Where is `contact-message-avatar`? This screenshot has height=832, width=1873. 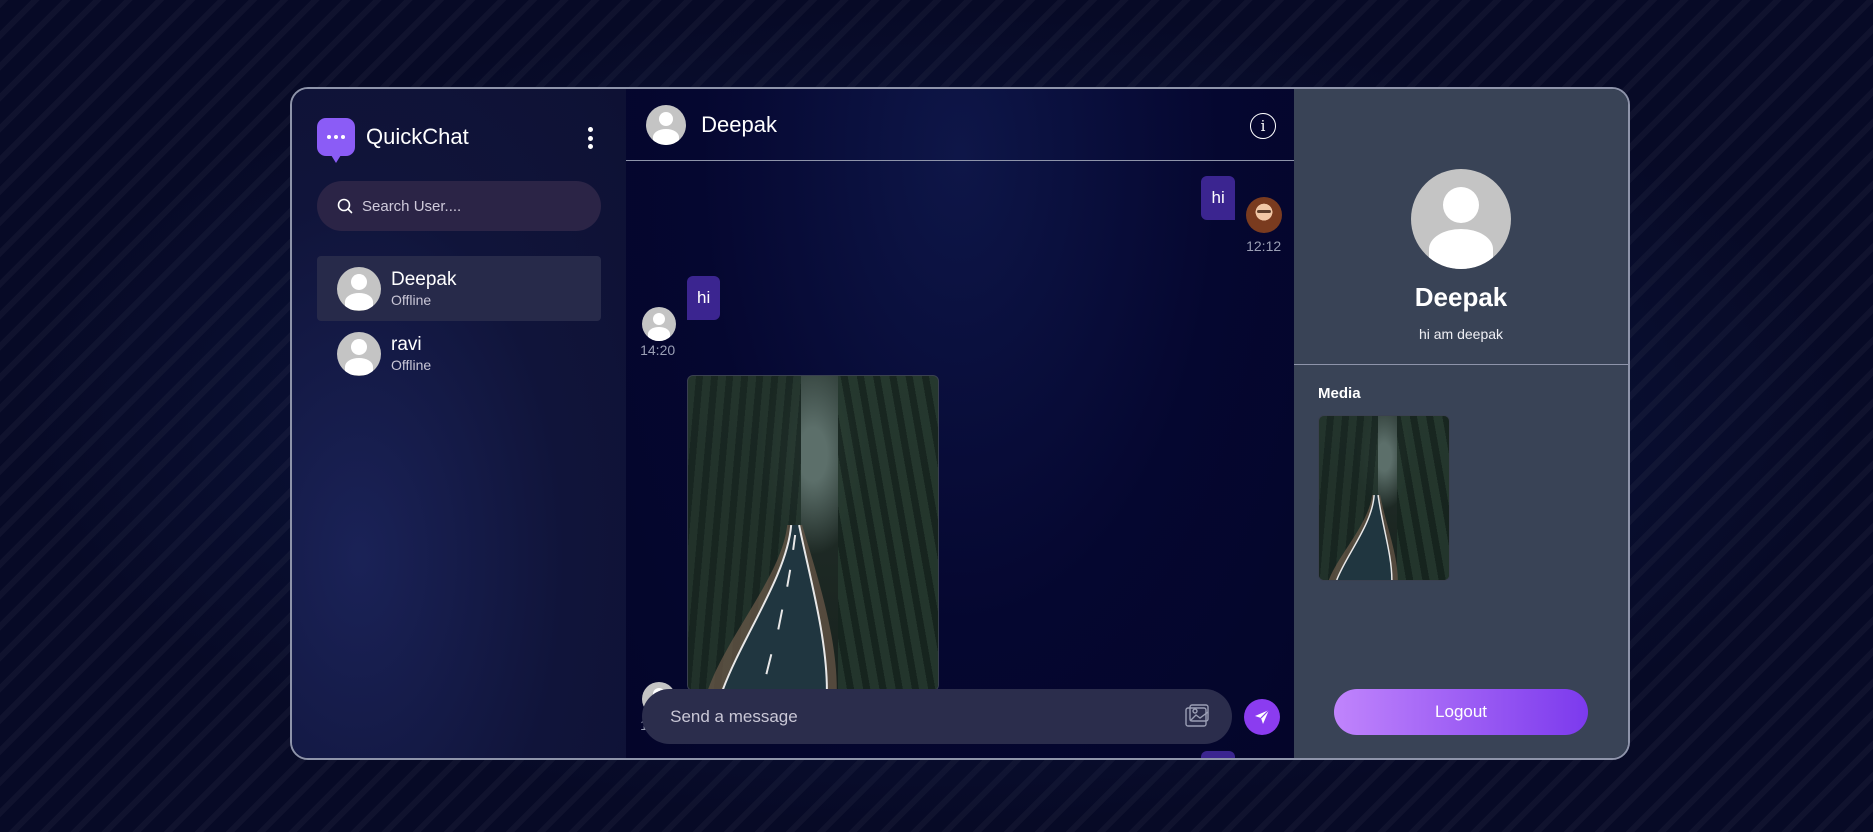
contact-message-avatar is located at coordinates (659, 324).